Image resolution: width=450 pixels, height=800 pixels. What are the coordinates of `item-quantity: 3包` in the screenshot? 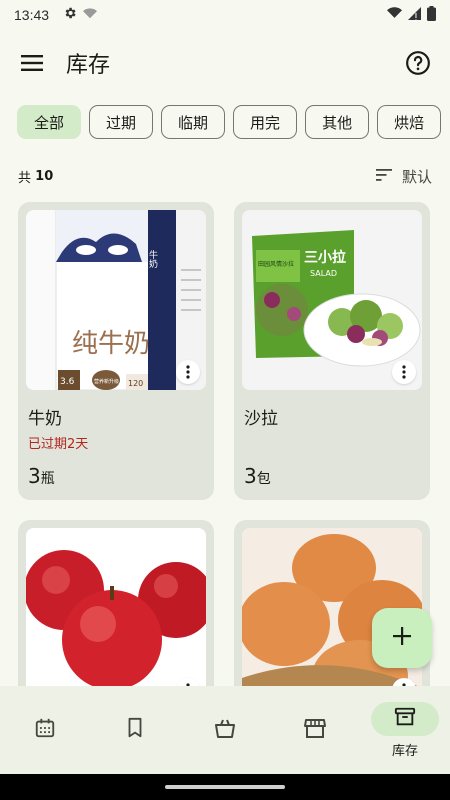 It's located at (257, 476).